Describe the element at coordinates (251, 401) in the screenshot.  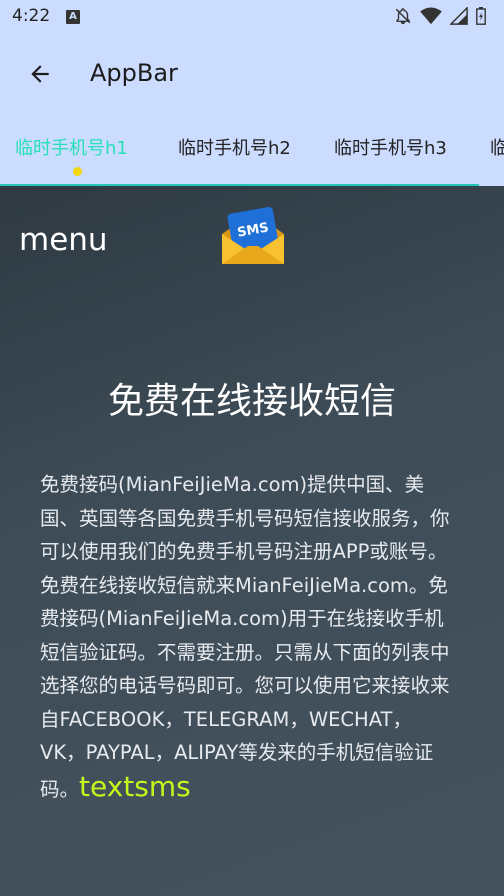
I see `headline: 免费在线接收短信` at that location.